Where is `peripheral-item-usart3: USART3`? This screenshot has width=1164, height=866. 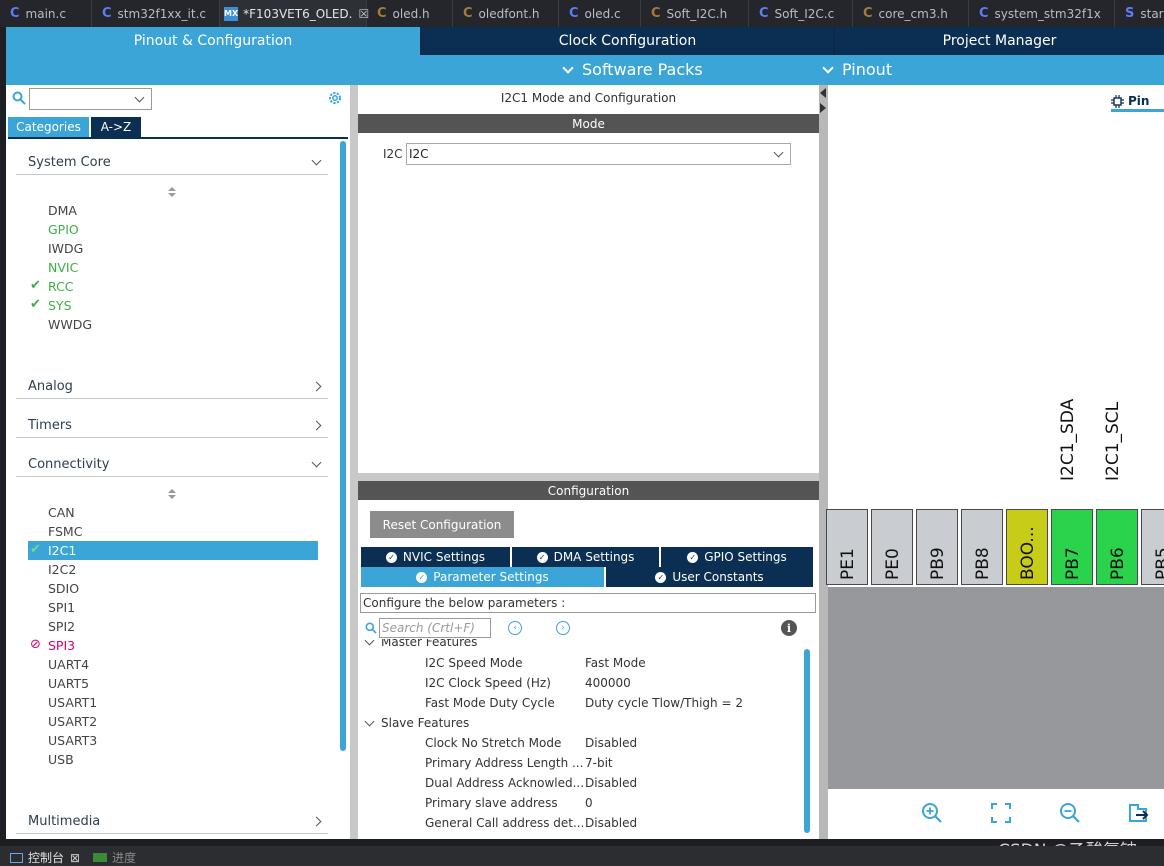
peripheral-item-usart3: USART3 is located at coordinates (173, 740).